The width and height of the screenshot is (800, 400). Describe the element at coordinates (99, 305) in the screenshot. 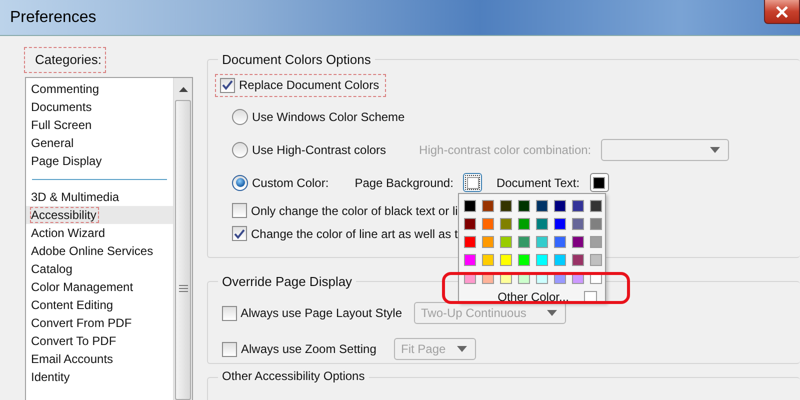

I see `category-item: Content Editing` at that location.